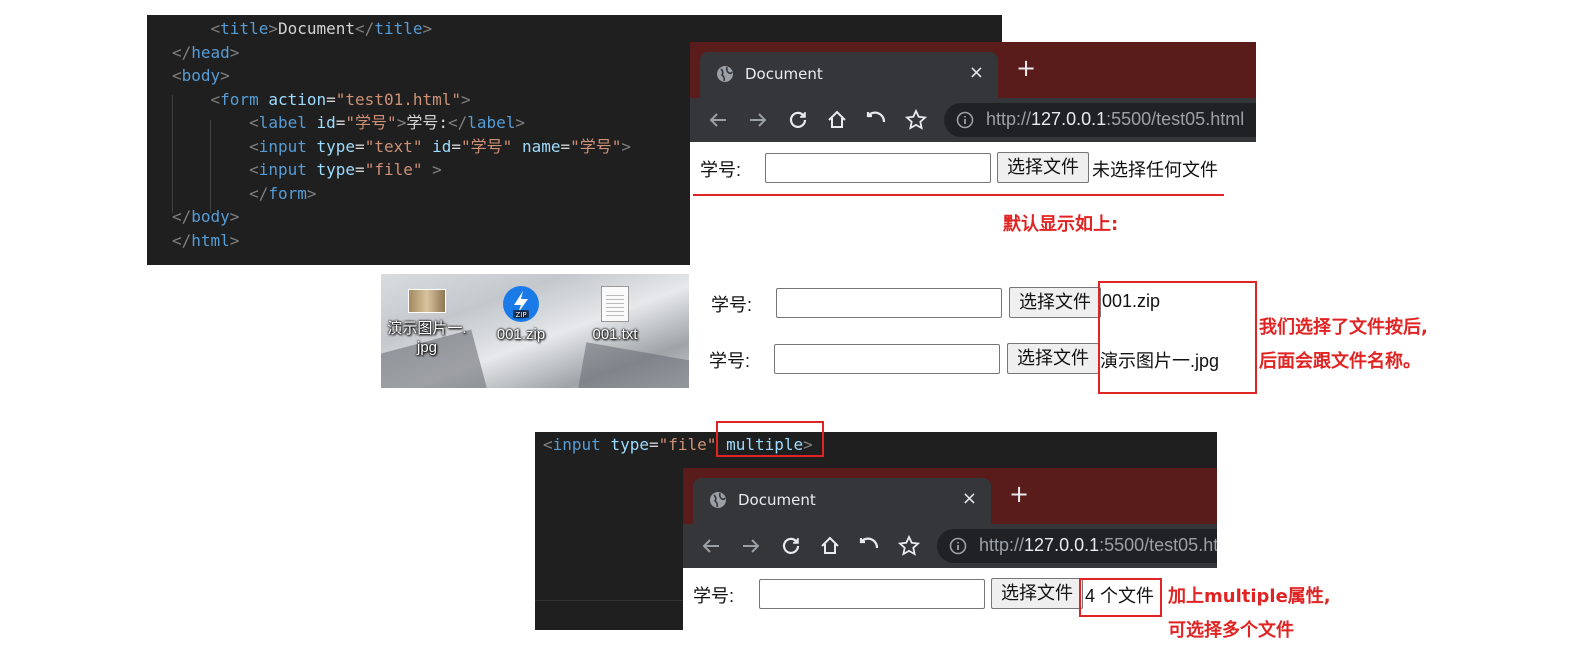  I want to click on text-lines, so click(615, 306).